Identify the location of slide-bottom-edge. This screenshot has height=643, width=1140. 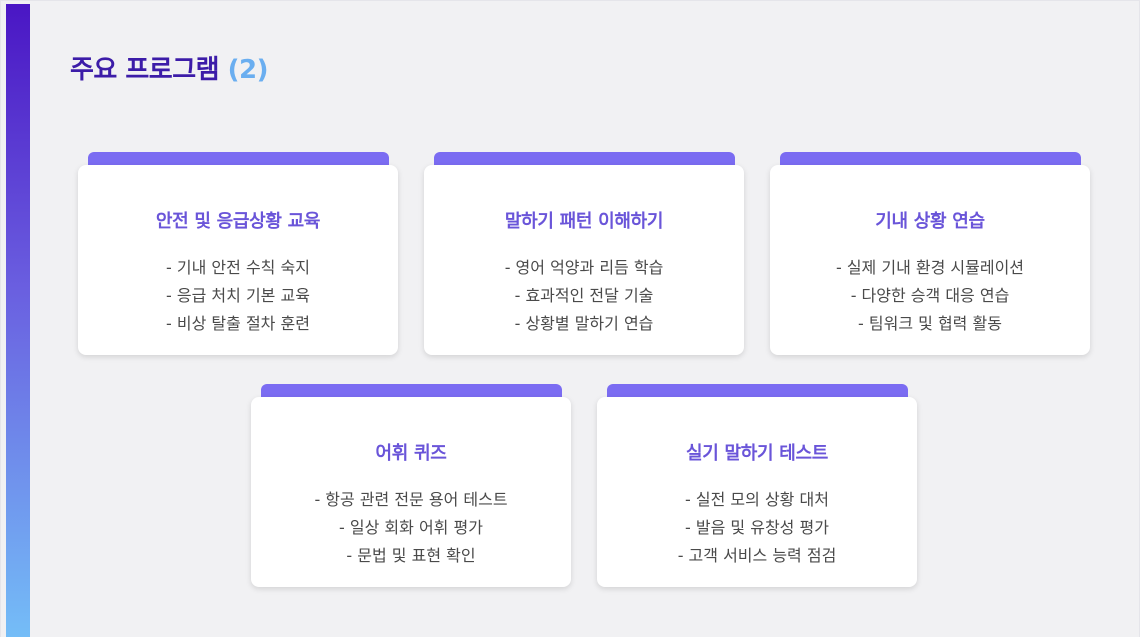
(570, 640).